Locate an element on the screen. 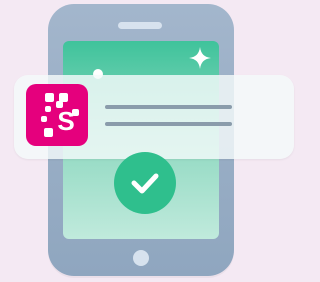 The height and width of the screenshot is (282, 320). app-icon-letter: S is located at coordinates (66, 121).